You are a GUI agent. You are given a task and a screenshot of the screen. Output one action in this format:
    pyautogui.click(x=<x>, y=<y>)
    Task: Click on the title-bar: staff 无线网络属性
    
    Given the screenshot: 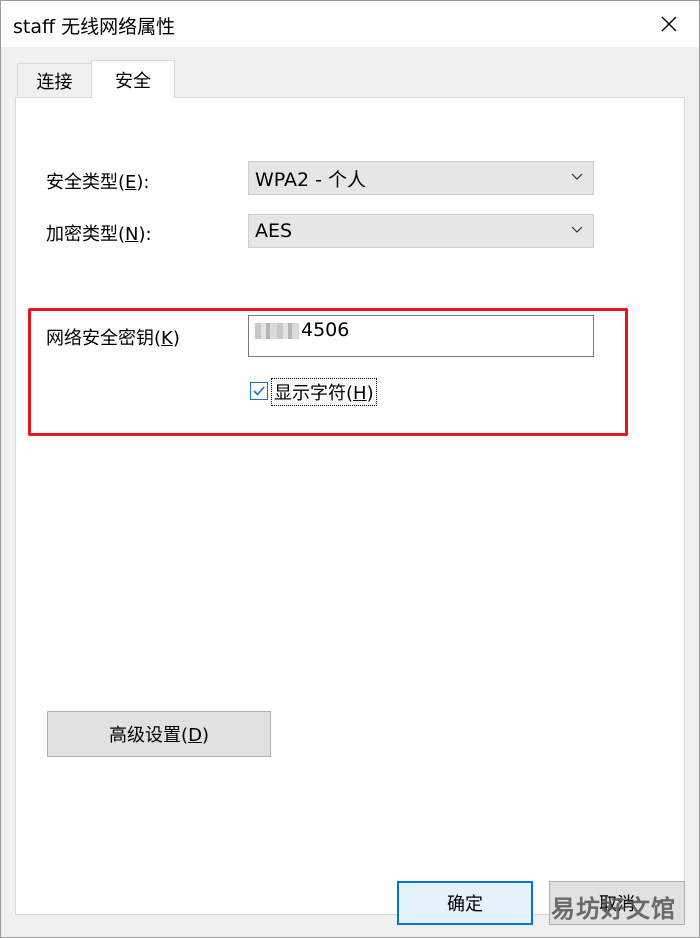 What is the action you would take?
    pyautogui.click(x=350, y=24)
    